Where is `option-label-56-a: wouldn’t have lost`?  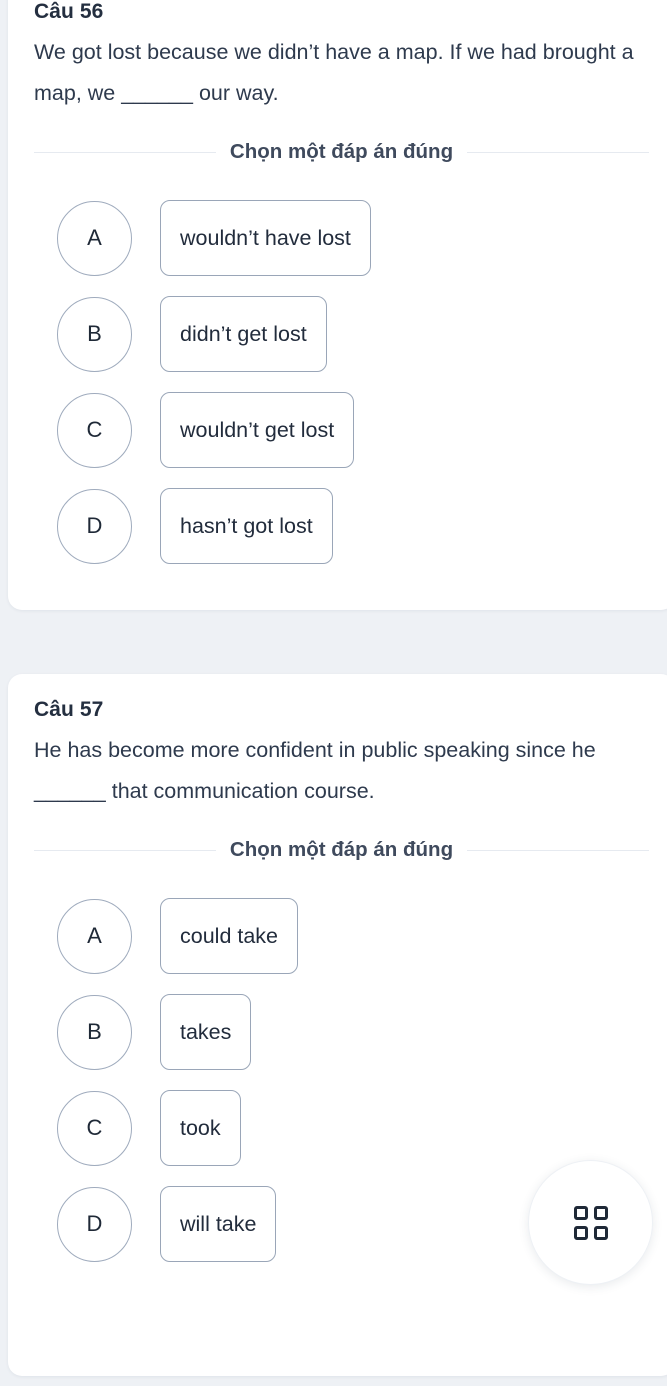 option-label-56-a: wouldn’t have lost is located at coordinates (265, 238).